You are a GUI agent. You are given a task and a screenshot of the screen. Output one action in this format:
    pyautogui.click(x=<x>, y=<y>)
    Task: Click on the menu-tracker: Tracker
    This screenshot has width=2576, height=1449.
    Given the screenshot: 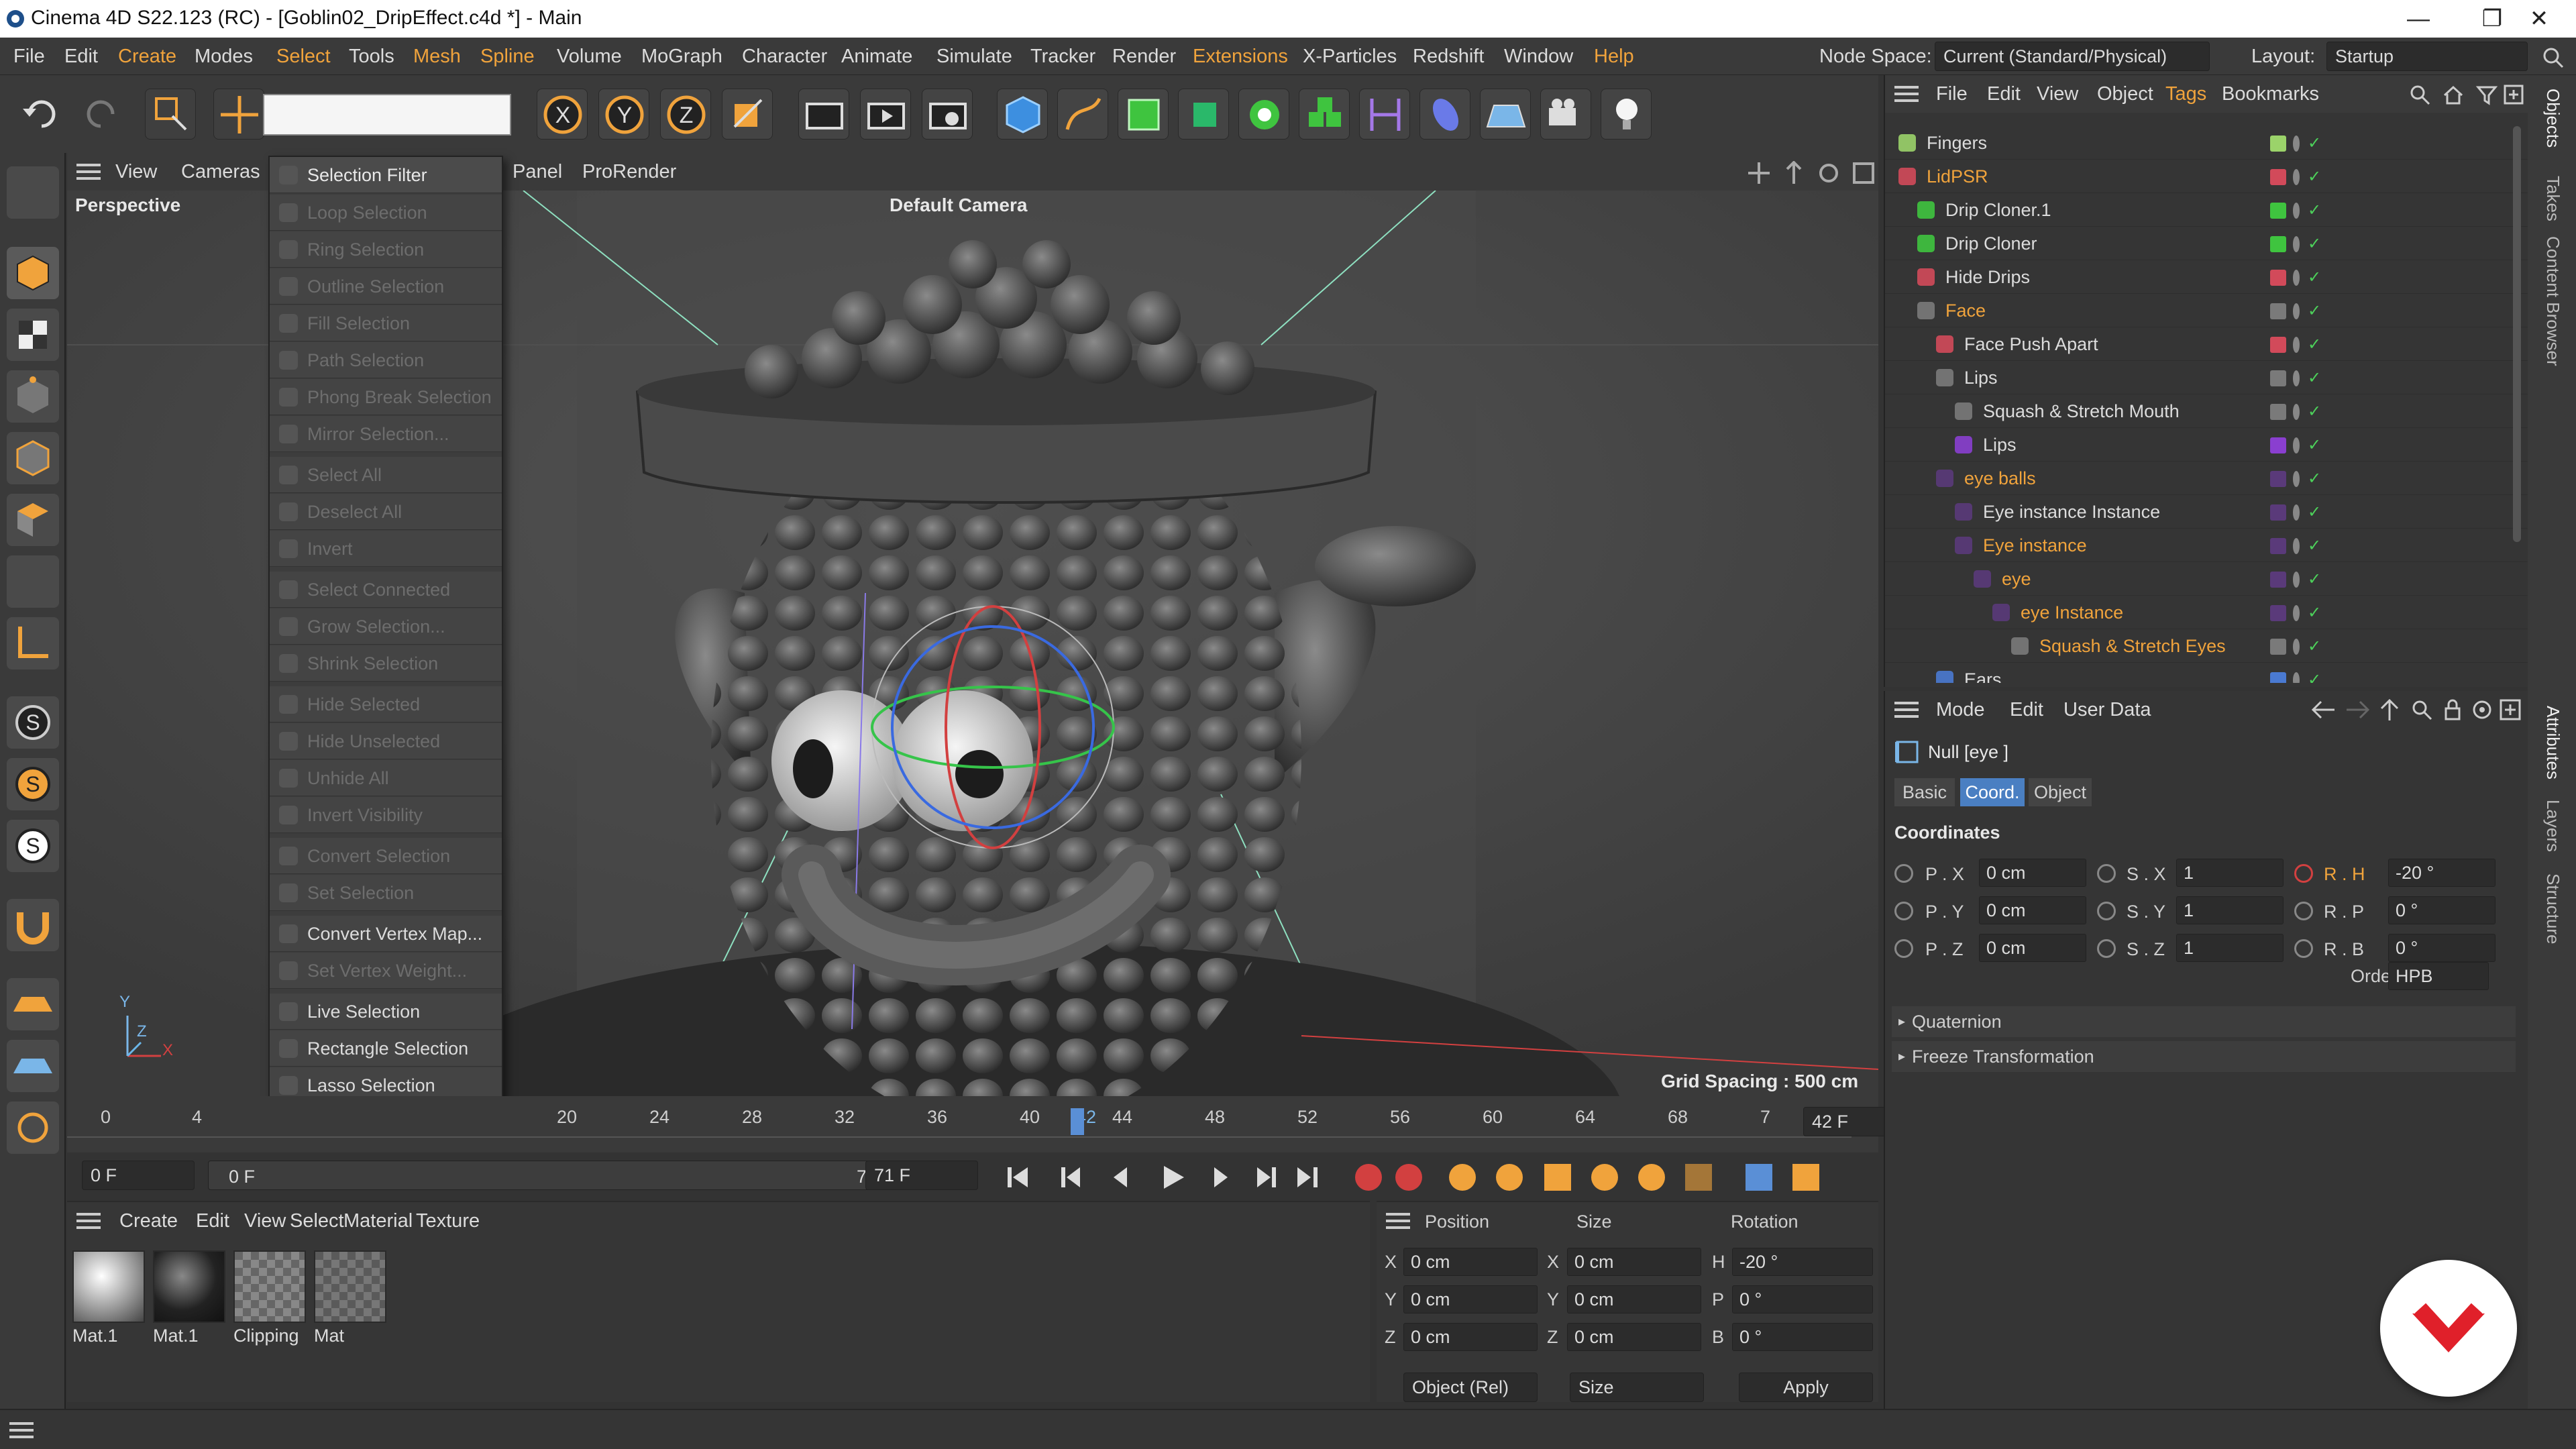 What is the action you would take?
    pyautogui.click(x=1062, y=56)
    